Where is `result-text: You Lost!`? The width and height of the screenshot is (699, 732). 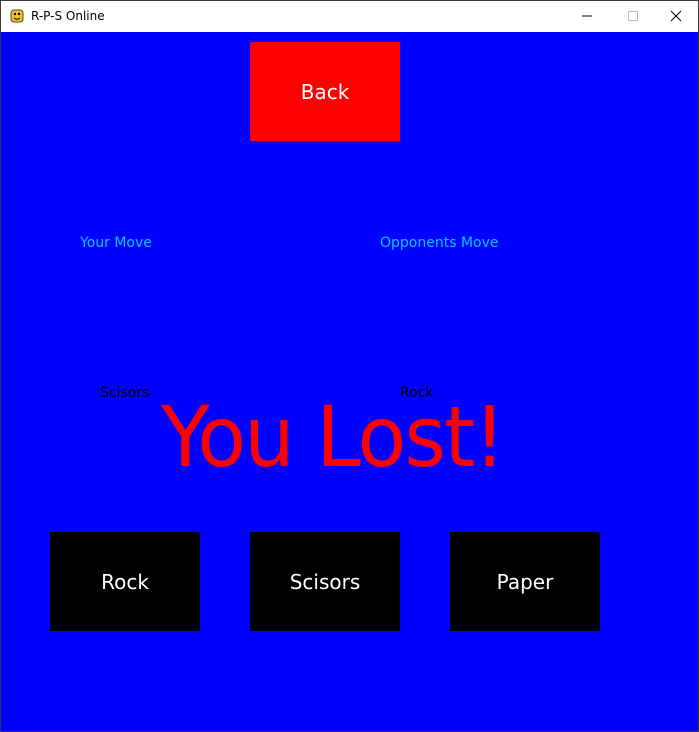 result-text: You Lost! is located at coordinates (333, 437).